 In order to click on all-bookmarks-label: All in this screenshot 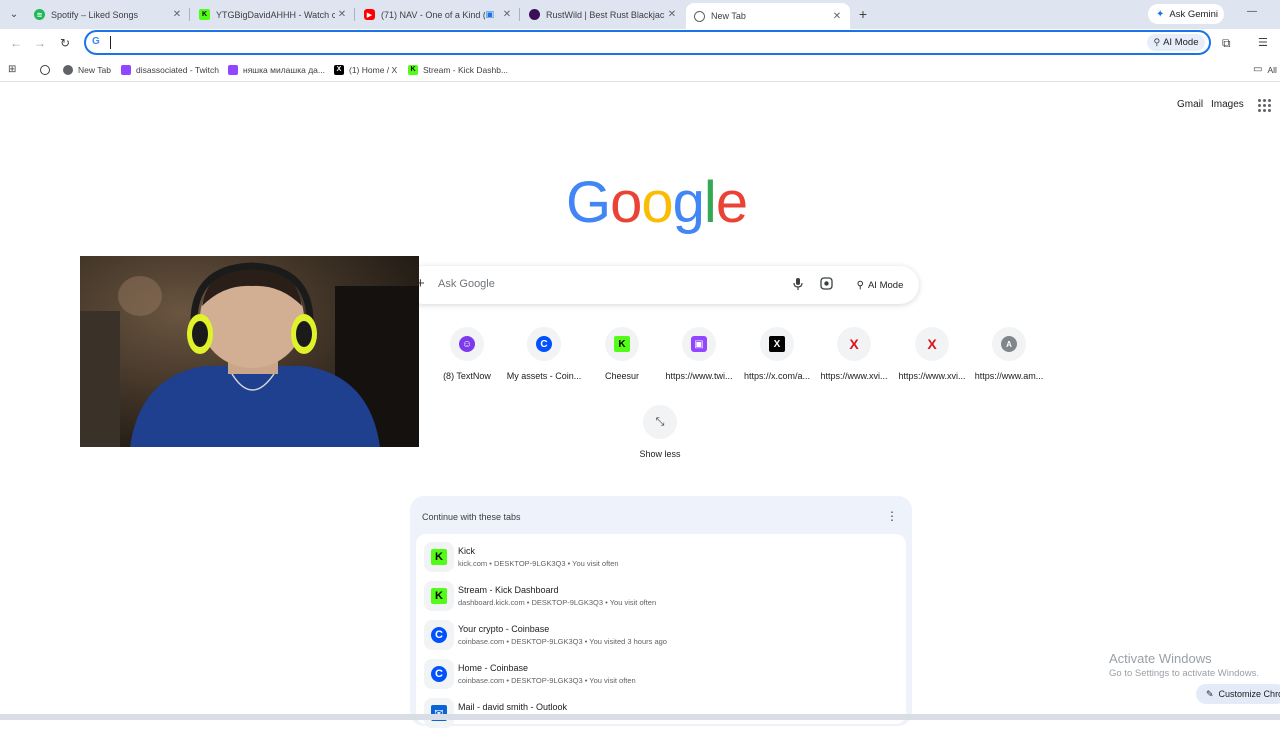, I will do `click(1272, 69)`.